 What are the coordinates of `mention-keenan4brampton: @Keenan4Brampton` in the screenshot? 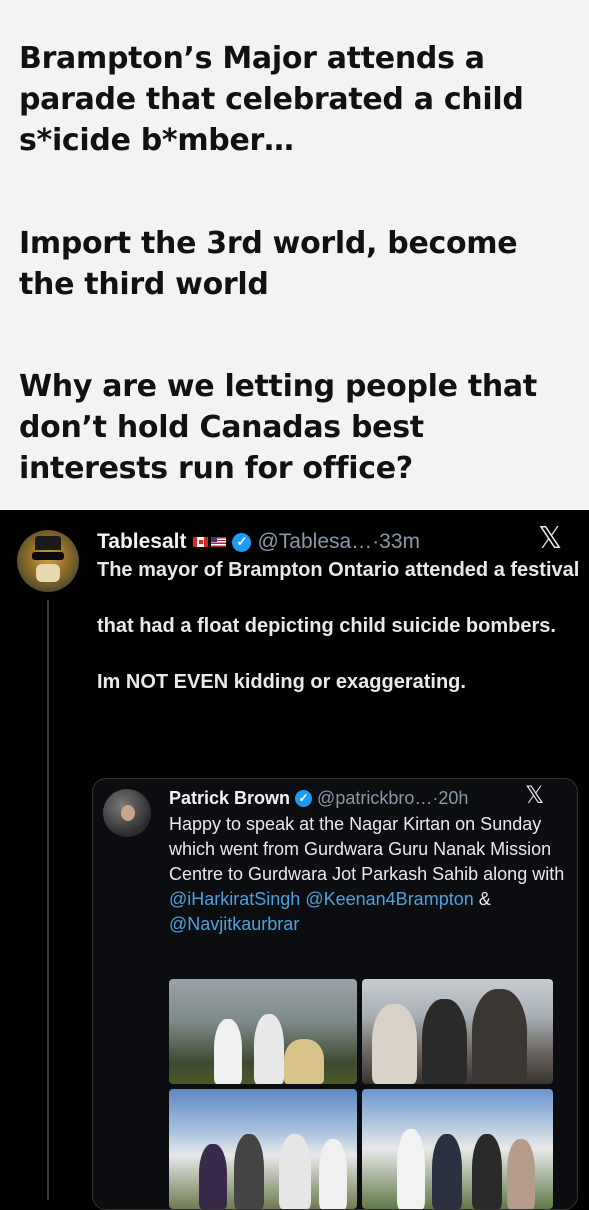 It's located at (389, 899).